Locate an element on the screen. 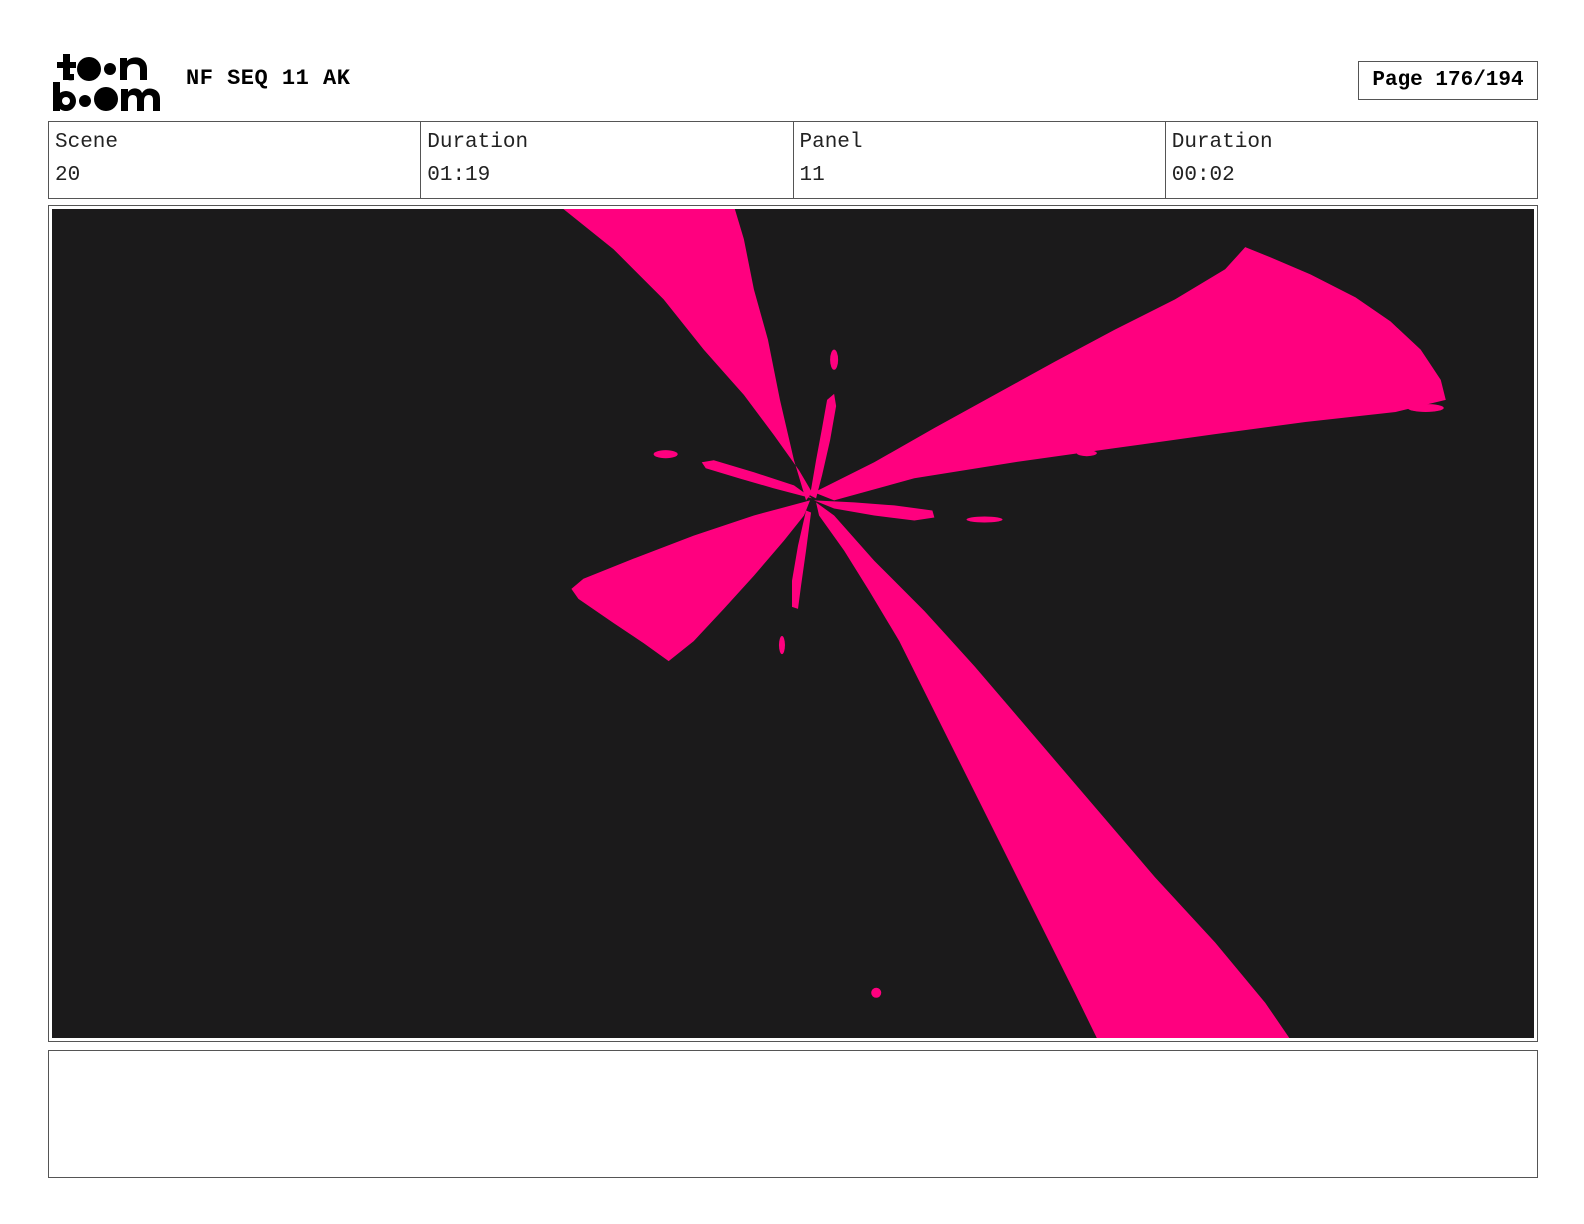 Image resolution: width=1584 pixels, height=1224 pixels. scene-value: 20 is located at coordinates (68, 175).